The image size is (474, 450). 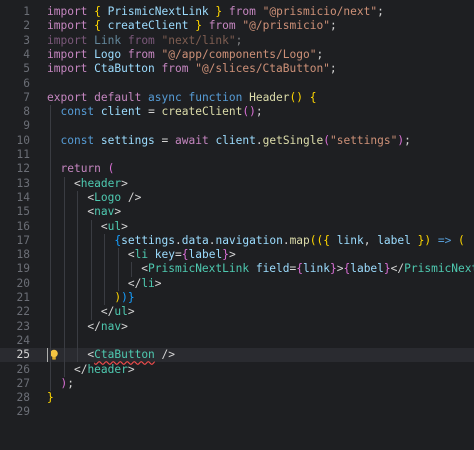 What do you see at coordinates (26, 83) in the screenshot?
I see `line-number: 6` at bounding box center [26, 83].